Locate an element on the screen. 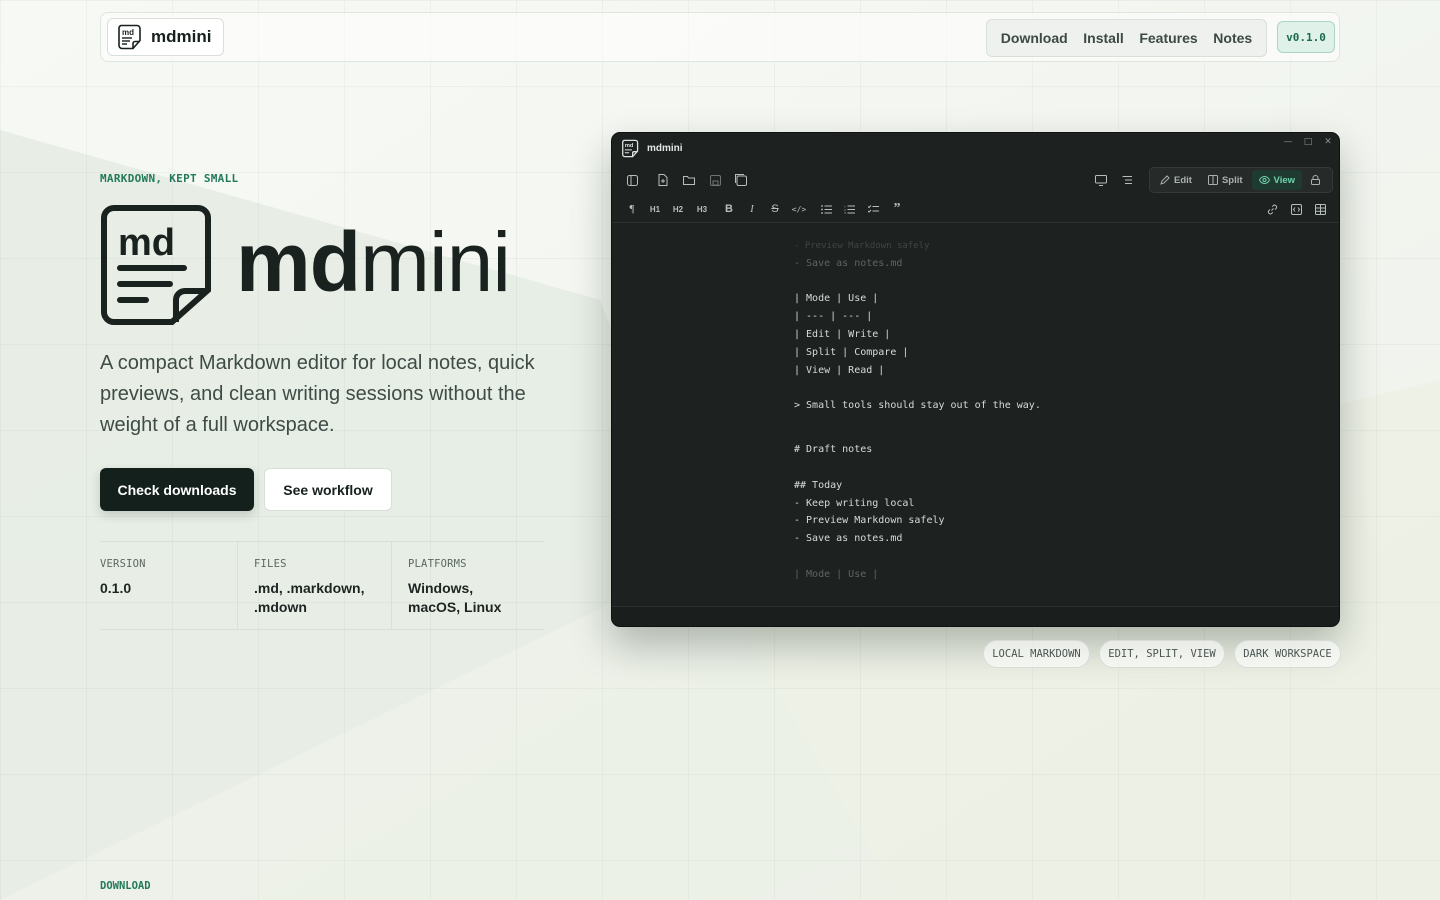  window-titlebar: md mdmini — □ ✕ is located at coordinates (975, 148).